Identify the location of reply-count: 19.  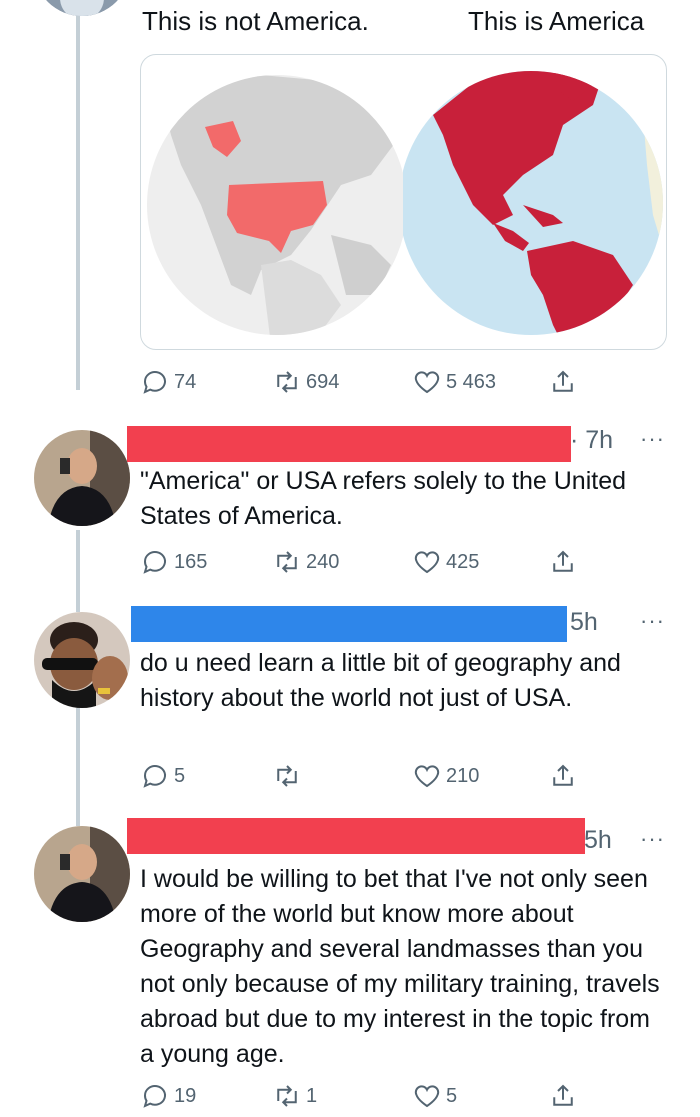
(185, 1095).